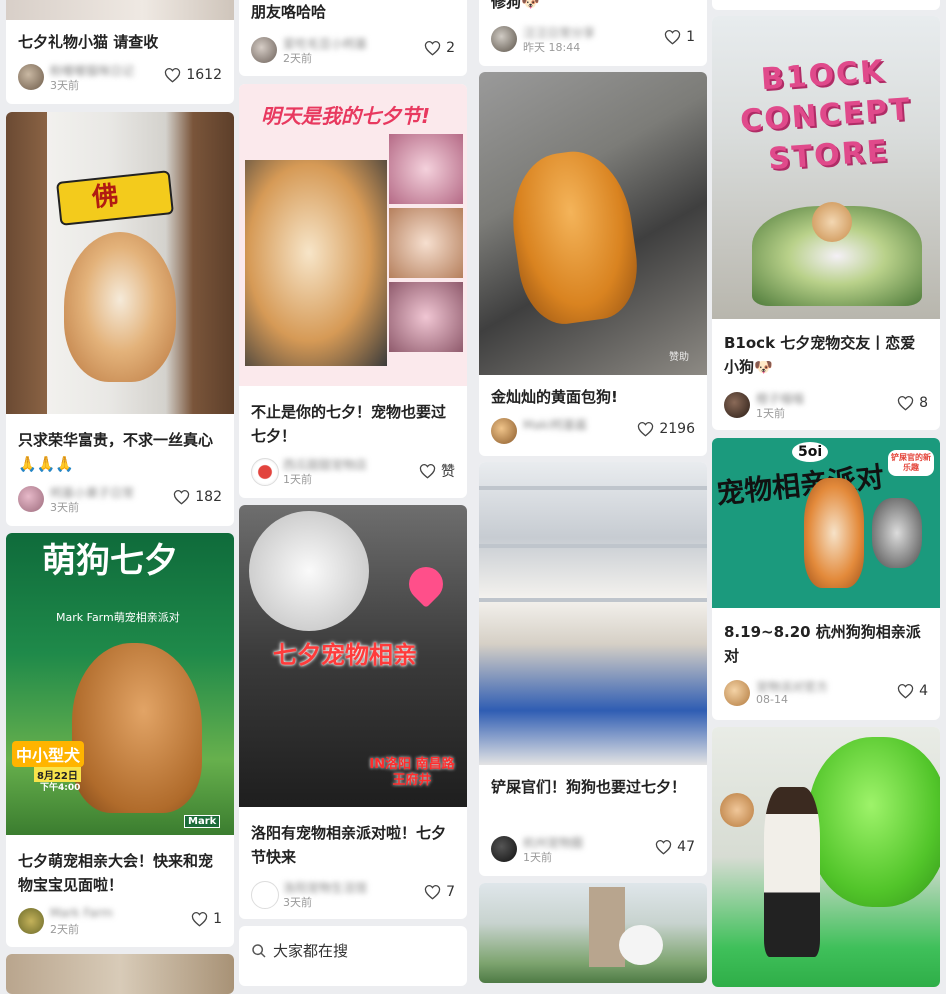  Describe the element at coordinates (81, 913) in the screenshot. I see `author-name: Mark Farm` at that location.